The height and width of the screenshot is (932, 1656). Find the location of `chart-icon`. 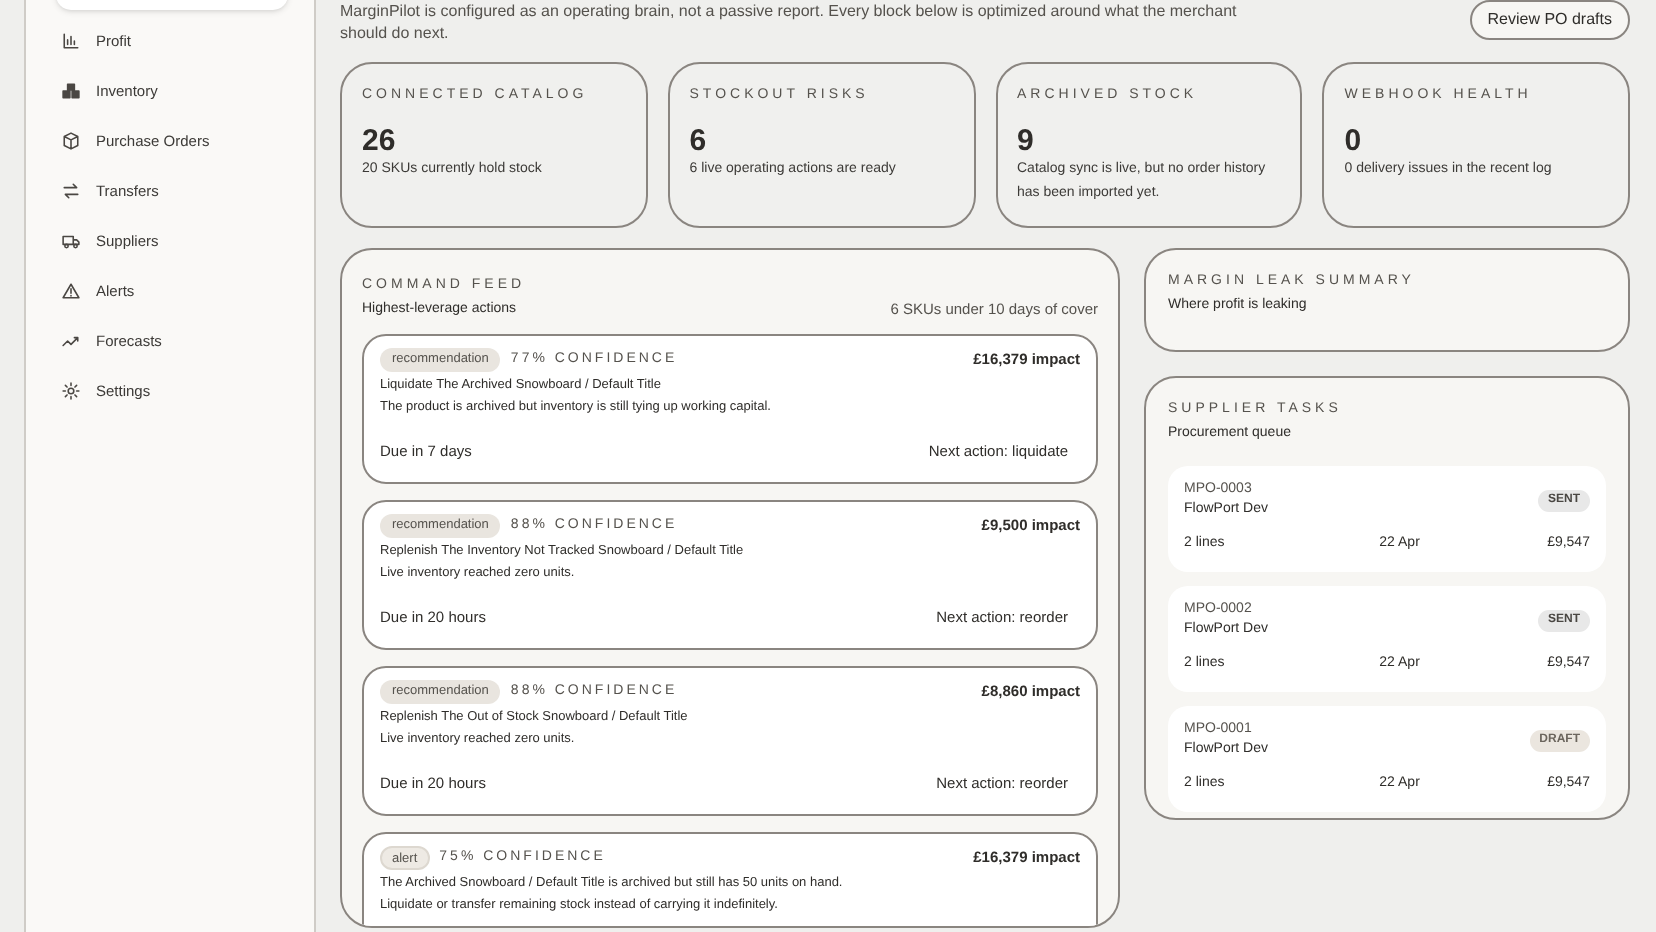

chart-icon is located at coordinates (71, 41).